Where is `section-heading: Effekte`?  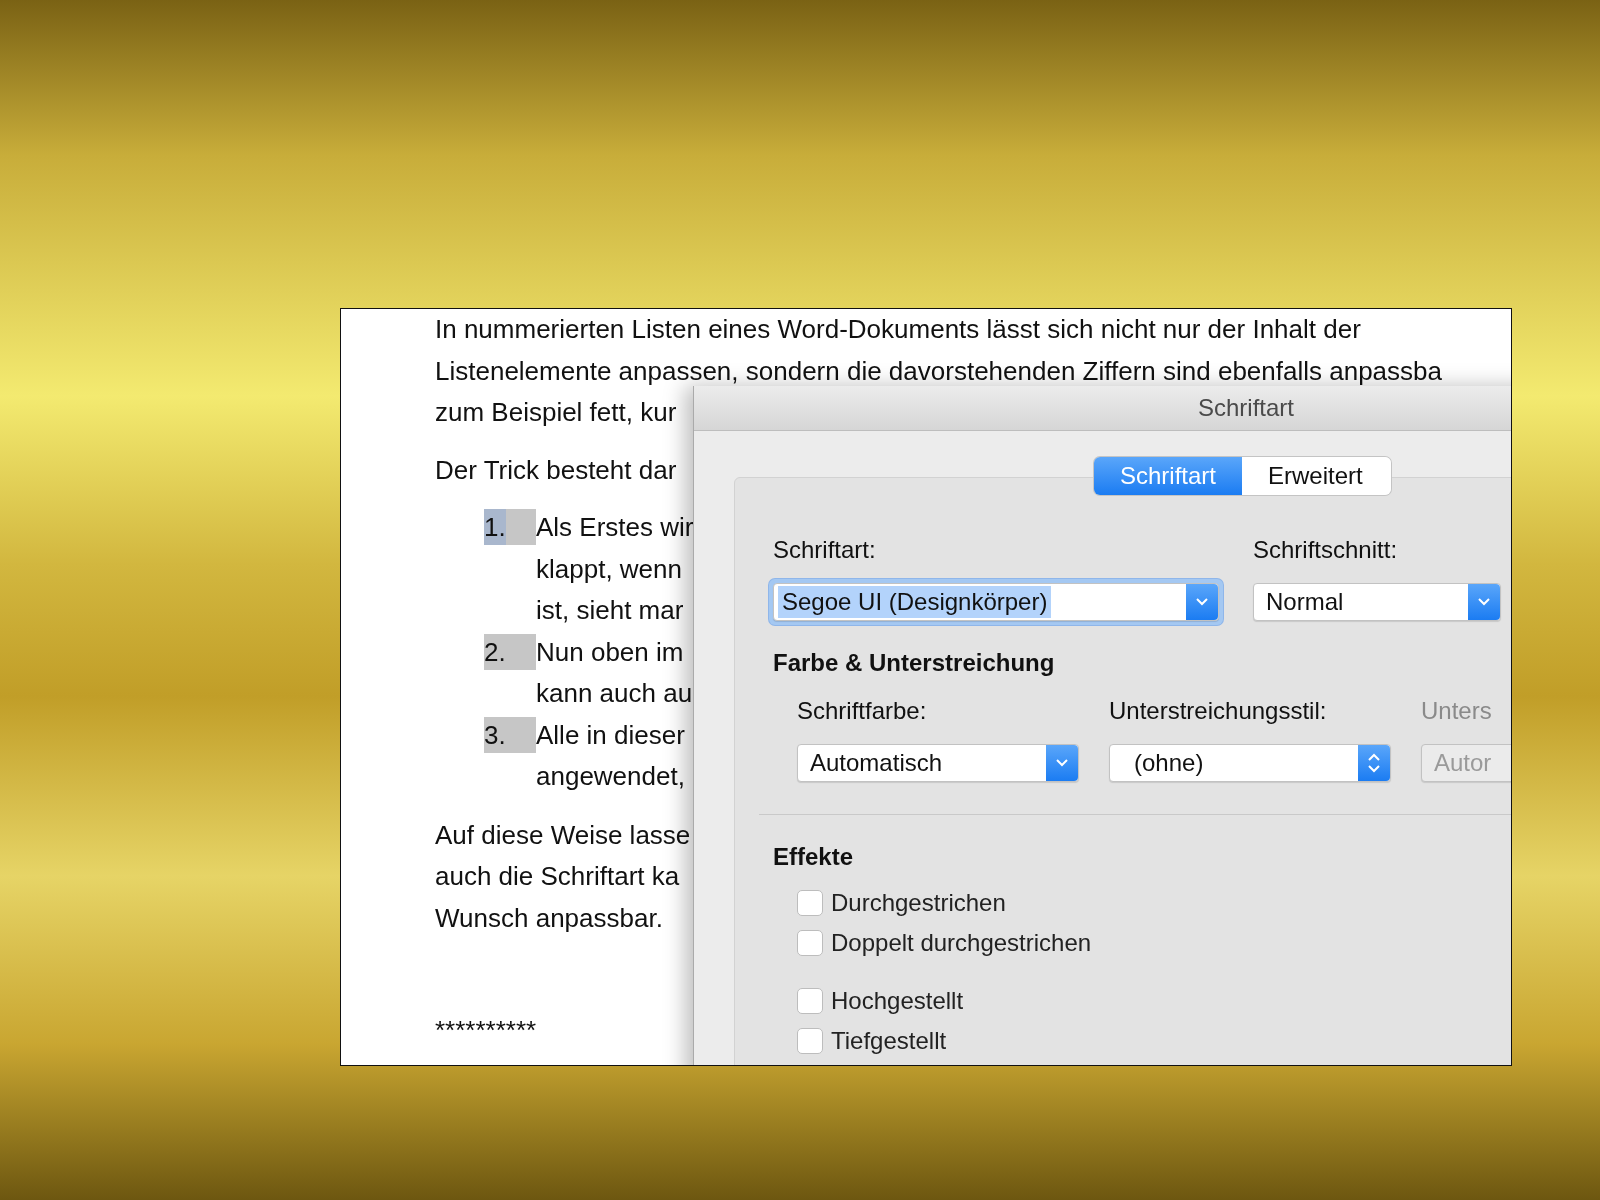
section-heading: Effekte is located at coordinates (814, 857).